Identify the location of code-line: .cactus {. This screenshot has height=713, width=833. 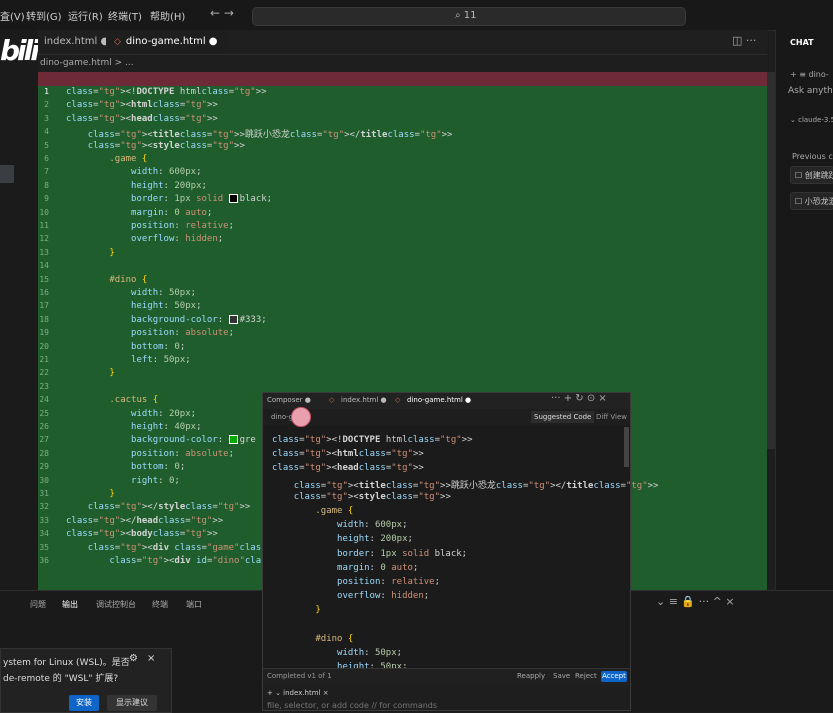
(134, 400).